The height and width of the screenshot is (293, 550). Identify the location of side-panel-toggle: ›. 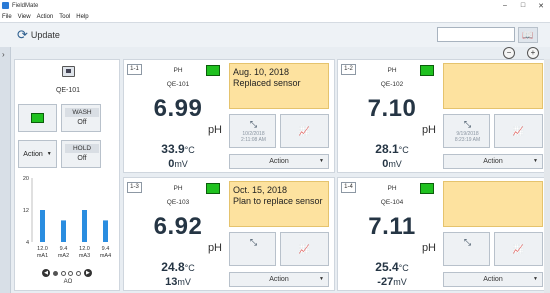
(5, 170).